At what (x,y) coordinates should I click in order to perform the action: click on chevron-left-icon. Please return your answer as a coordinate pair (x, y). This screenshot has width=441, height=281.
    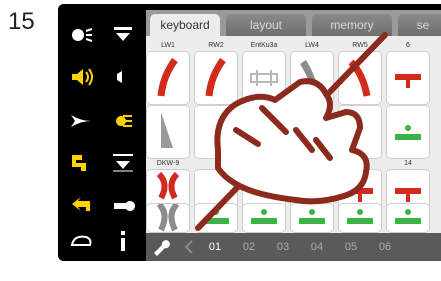
    Looking at the image, I should click on (189, 247).